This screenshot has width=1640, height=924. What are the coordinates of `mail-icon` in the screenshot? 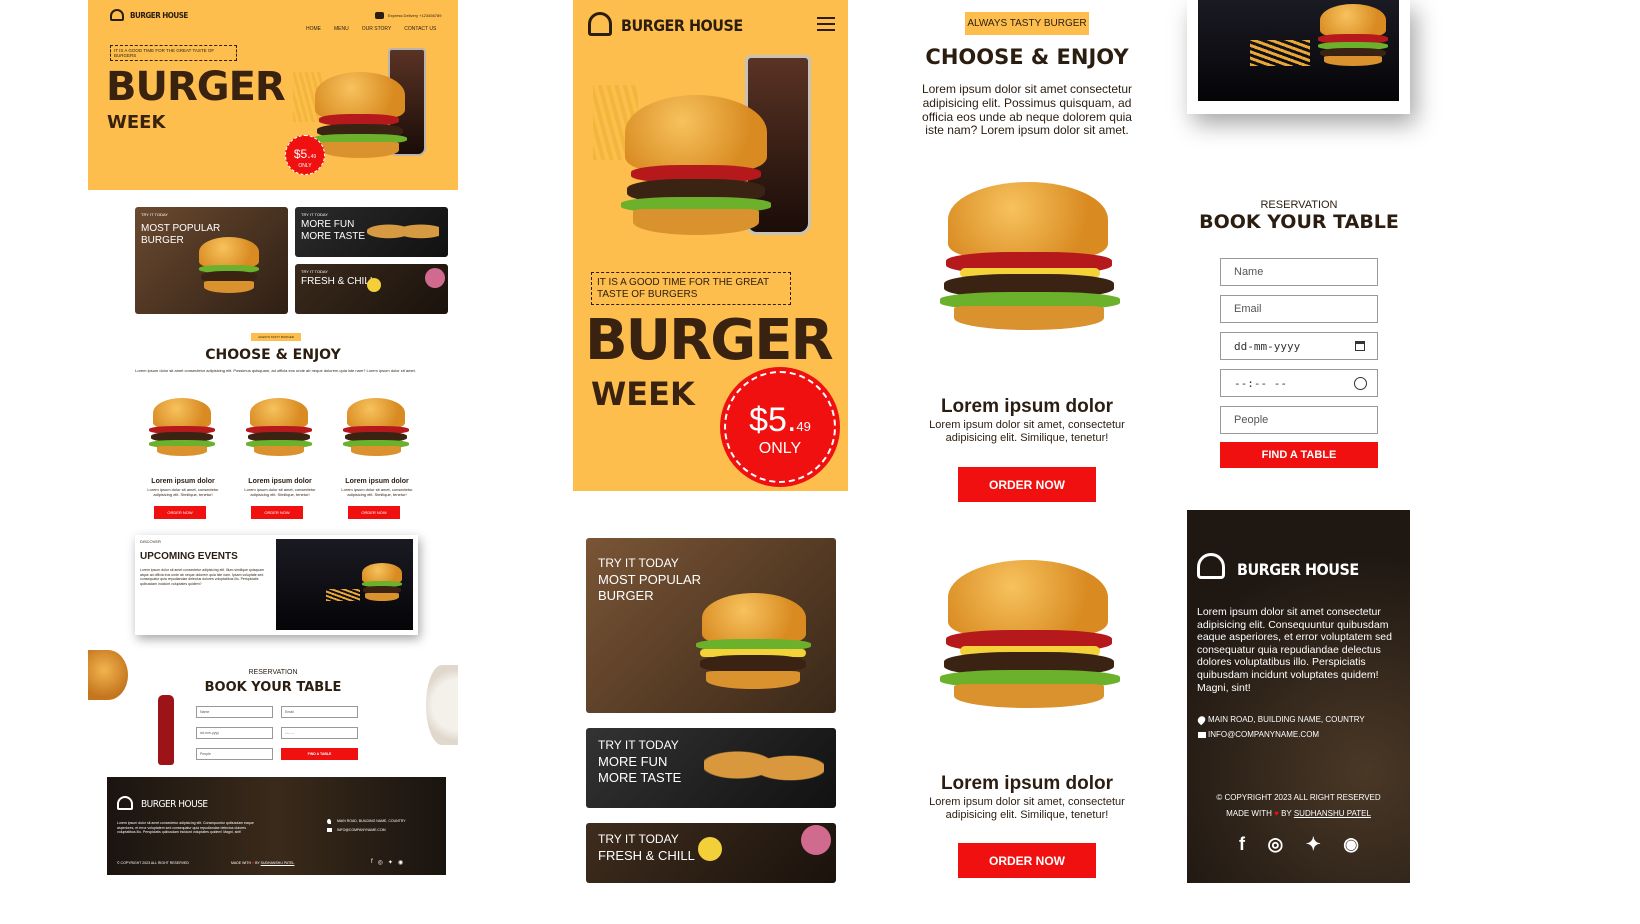 It's located at (329, 830).